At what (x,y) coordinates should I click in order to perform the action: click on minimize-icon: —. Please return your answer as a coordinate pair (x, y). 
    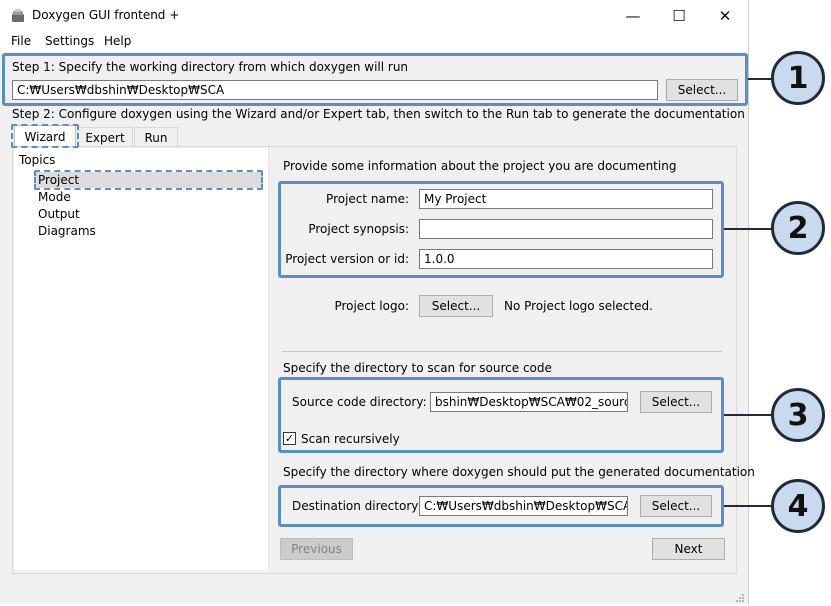
    Looking at the image, I should click on (633, 16).